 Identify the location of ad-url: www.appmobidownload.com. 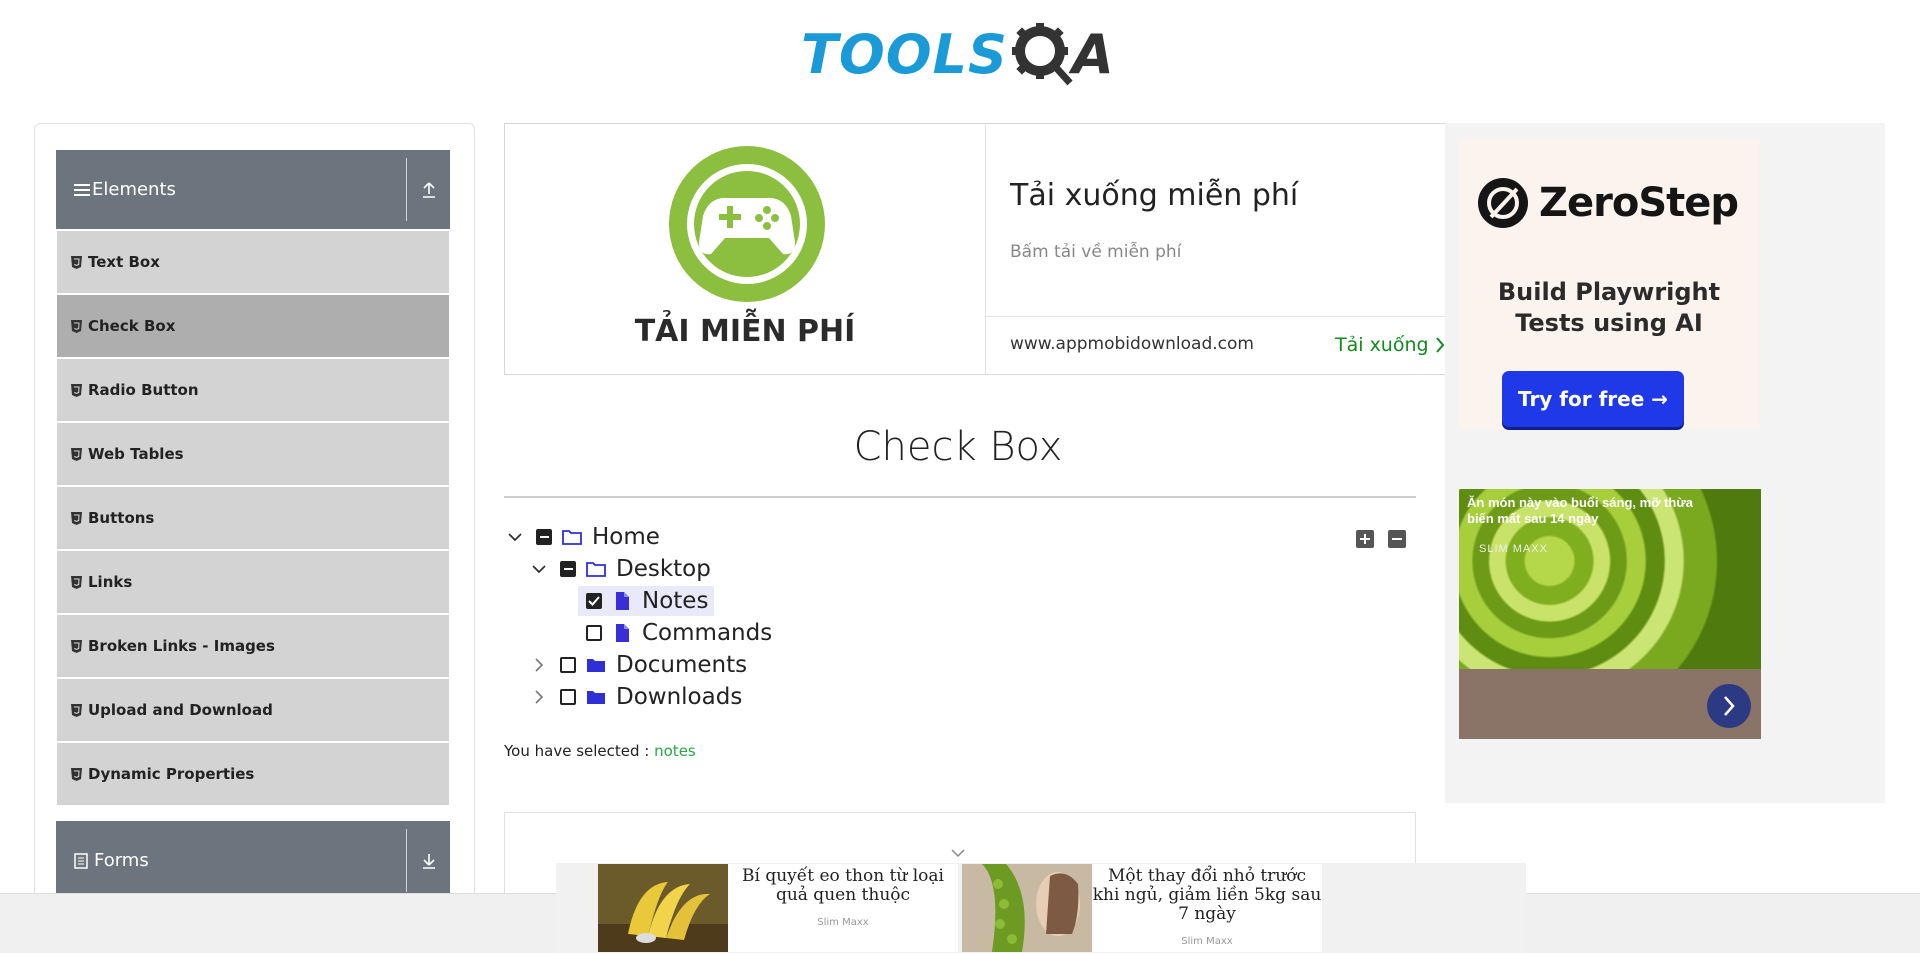
(1132, 344).